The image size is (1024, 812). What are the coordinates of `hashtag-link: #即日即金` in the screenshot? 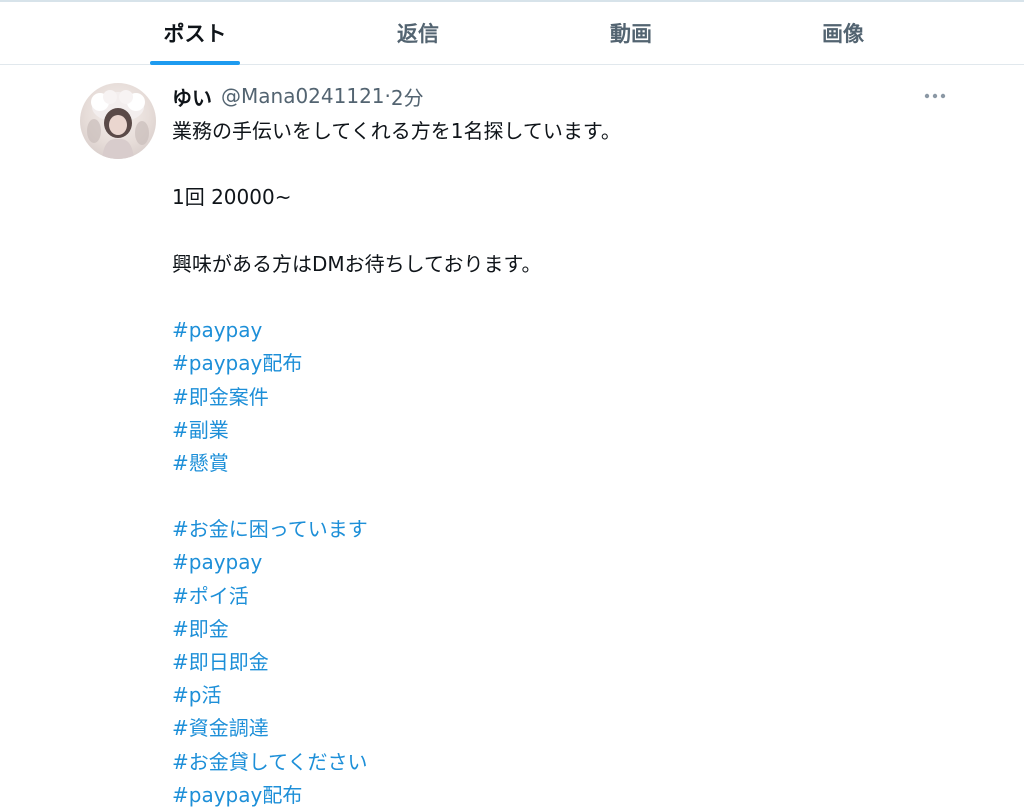 It's located at (220, 662).